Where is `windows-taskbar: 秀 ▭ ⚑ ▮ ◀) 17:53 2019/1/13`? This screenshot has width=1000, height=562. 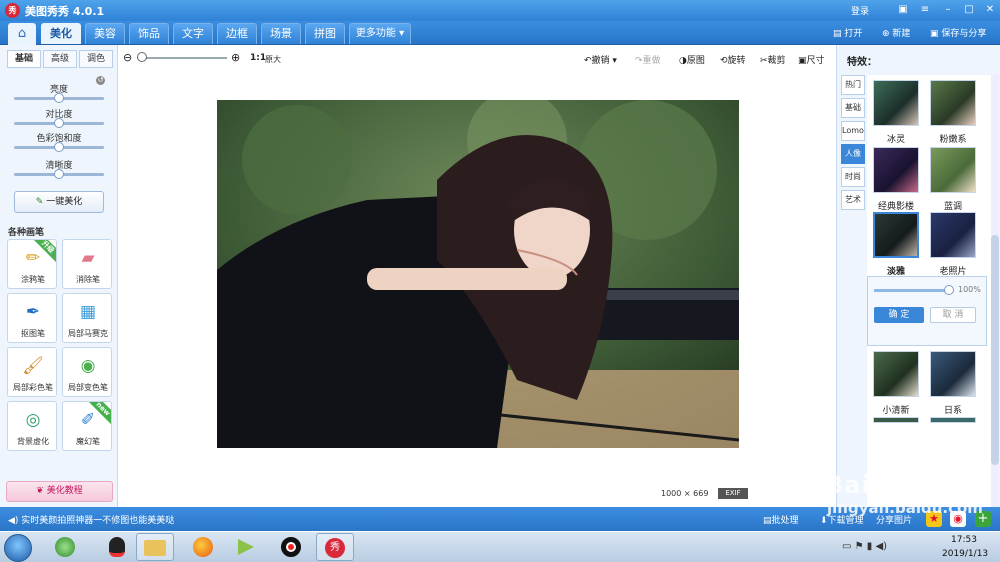
windows-taskbar: 秀 ▭ ⚑ ▮ ◀) 17:53 2019/1/13 is located at coordinates (500, 546).